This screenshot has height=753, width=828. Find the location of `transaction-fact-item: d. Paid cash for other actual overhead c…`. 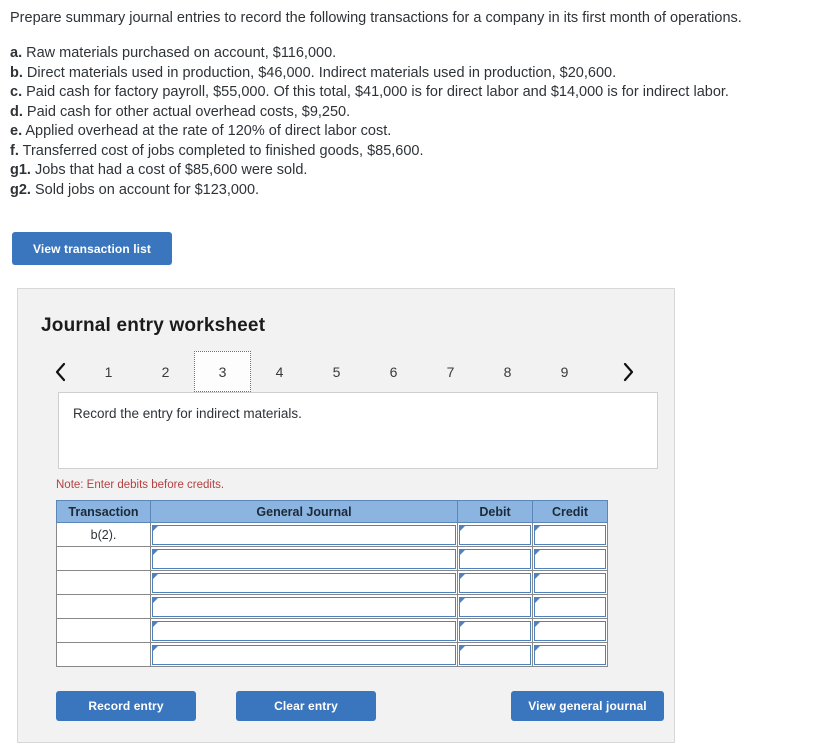

transaction-fact-item: d. Paid cash for other actual overhead c… is located at coordinates (414, 113).